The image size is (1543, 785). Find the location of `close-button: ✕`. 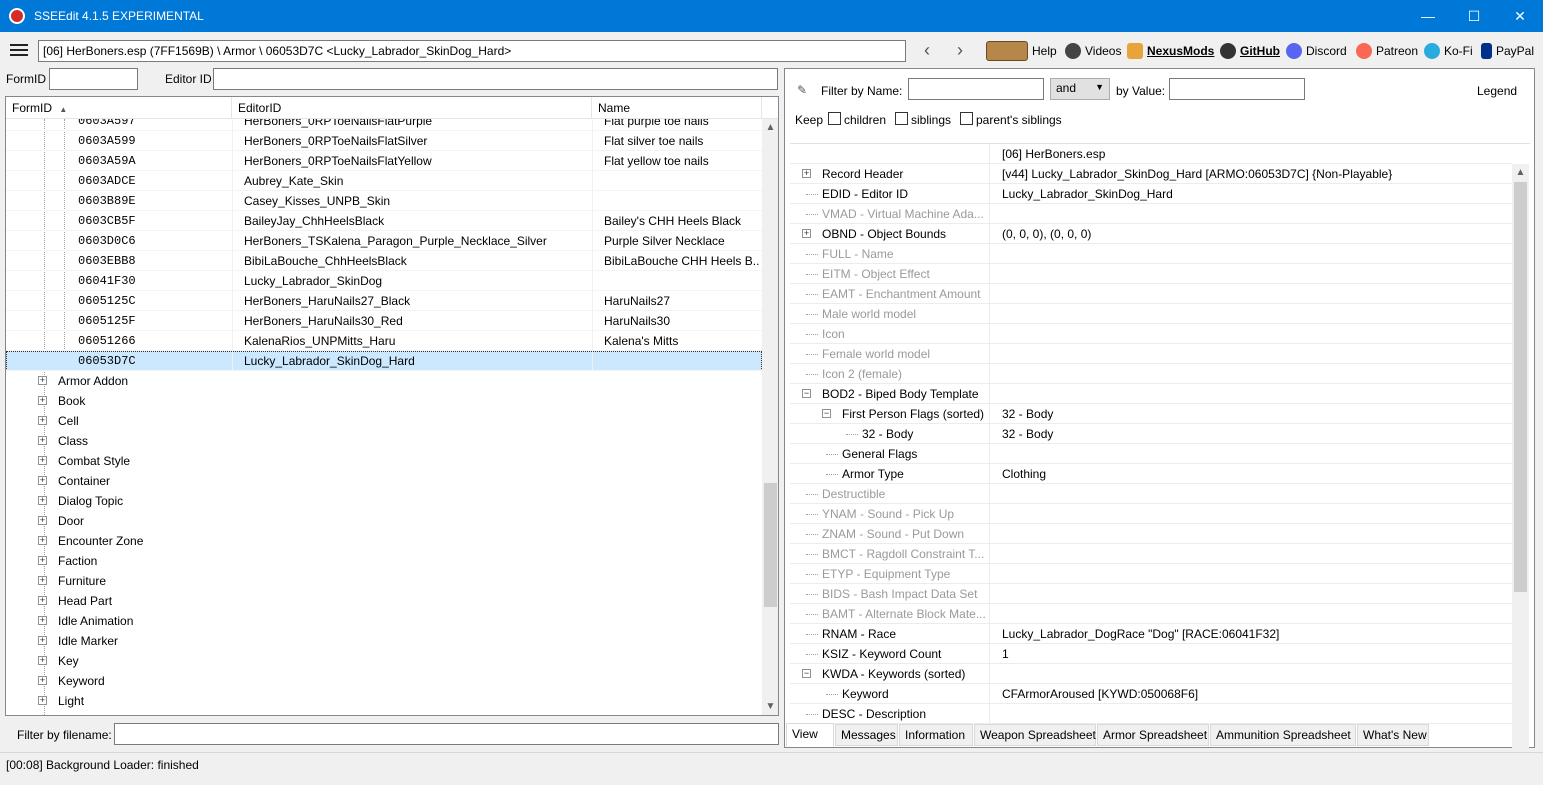

close-button: ✕ is located at coordinates (1520, 16).